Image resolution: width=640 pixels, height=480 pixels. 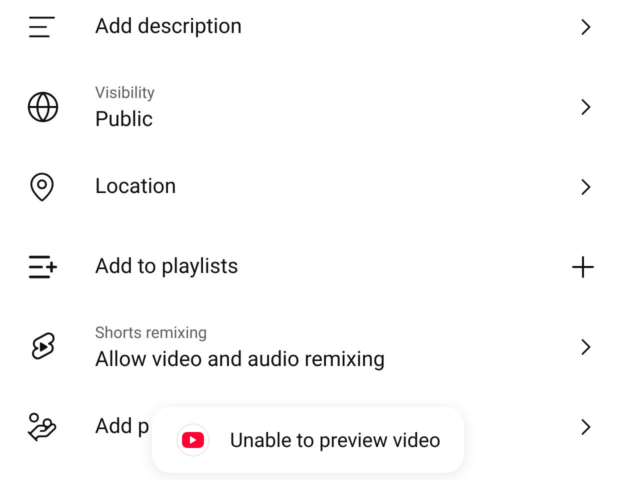 I want to click on setting-label: Add description, so click(x=333, y=27).